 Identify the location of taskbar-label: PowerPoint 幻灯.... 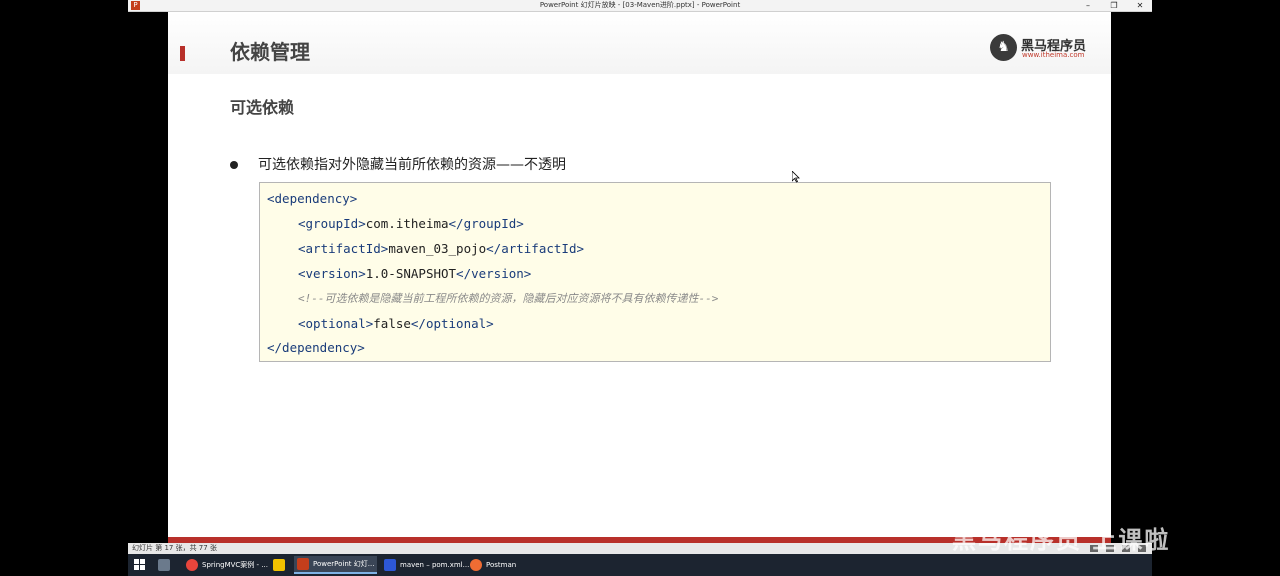
(344, 564).